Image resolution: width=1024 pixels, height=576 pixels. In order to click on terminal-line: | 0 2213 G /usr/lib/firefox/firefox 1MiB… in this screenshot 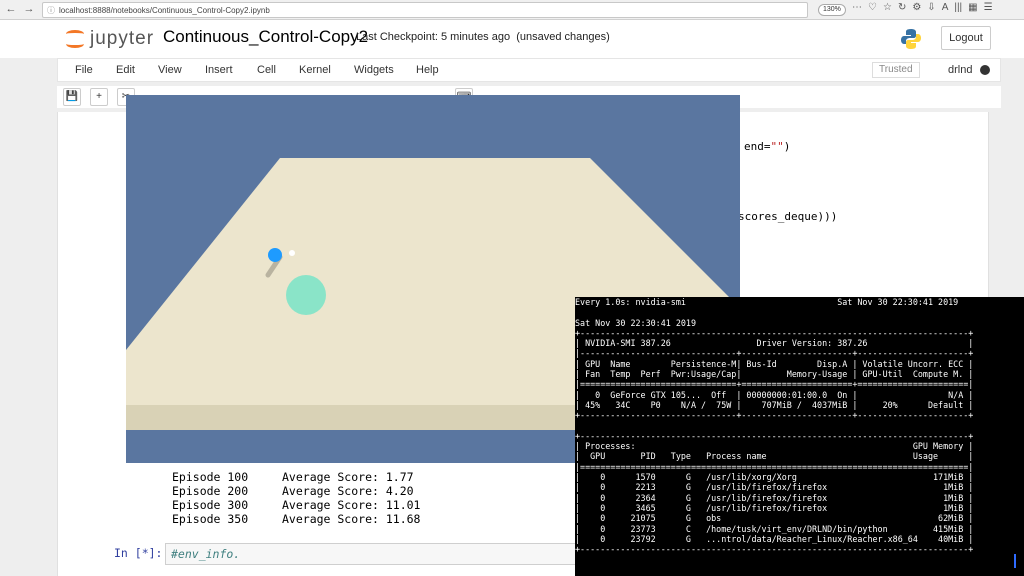, I will do `click(774, 487)`.